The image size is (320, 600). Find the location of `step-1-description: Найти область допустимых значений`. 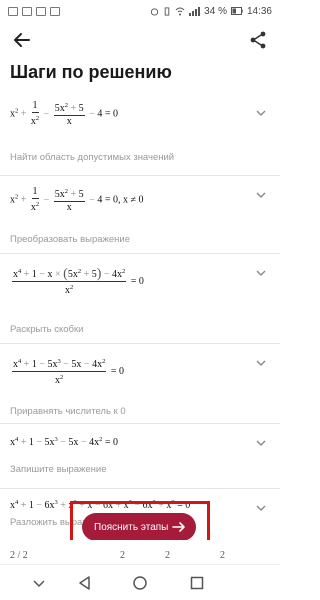

step-1-description: Найти область допустимых значений is located at coordinates (92, 157).